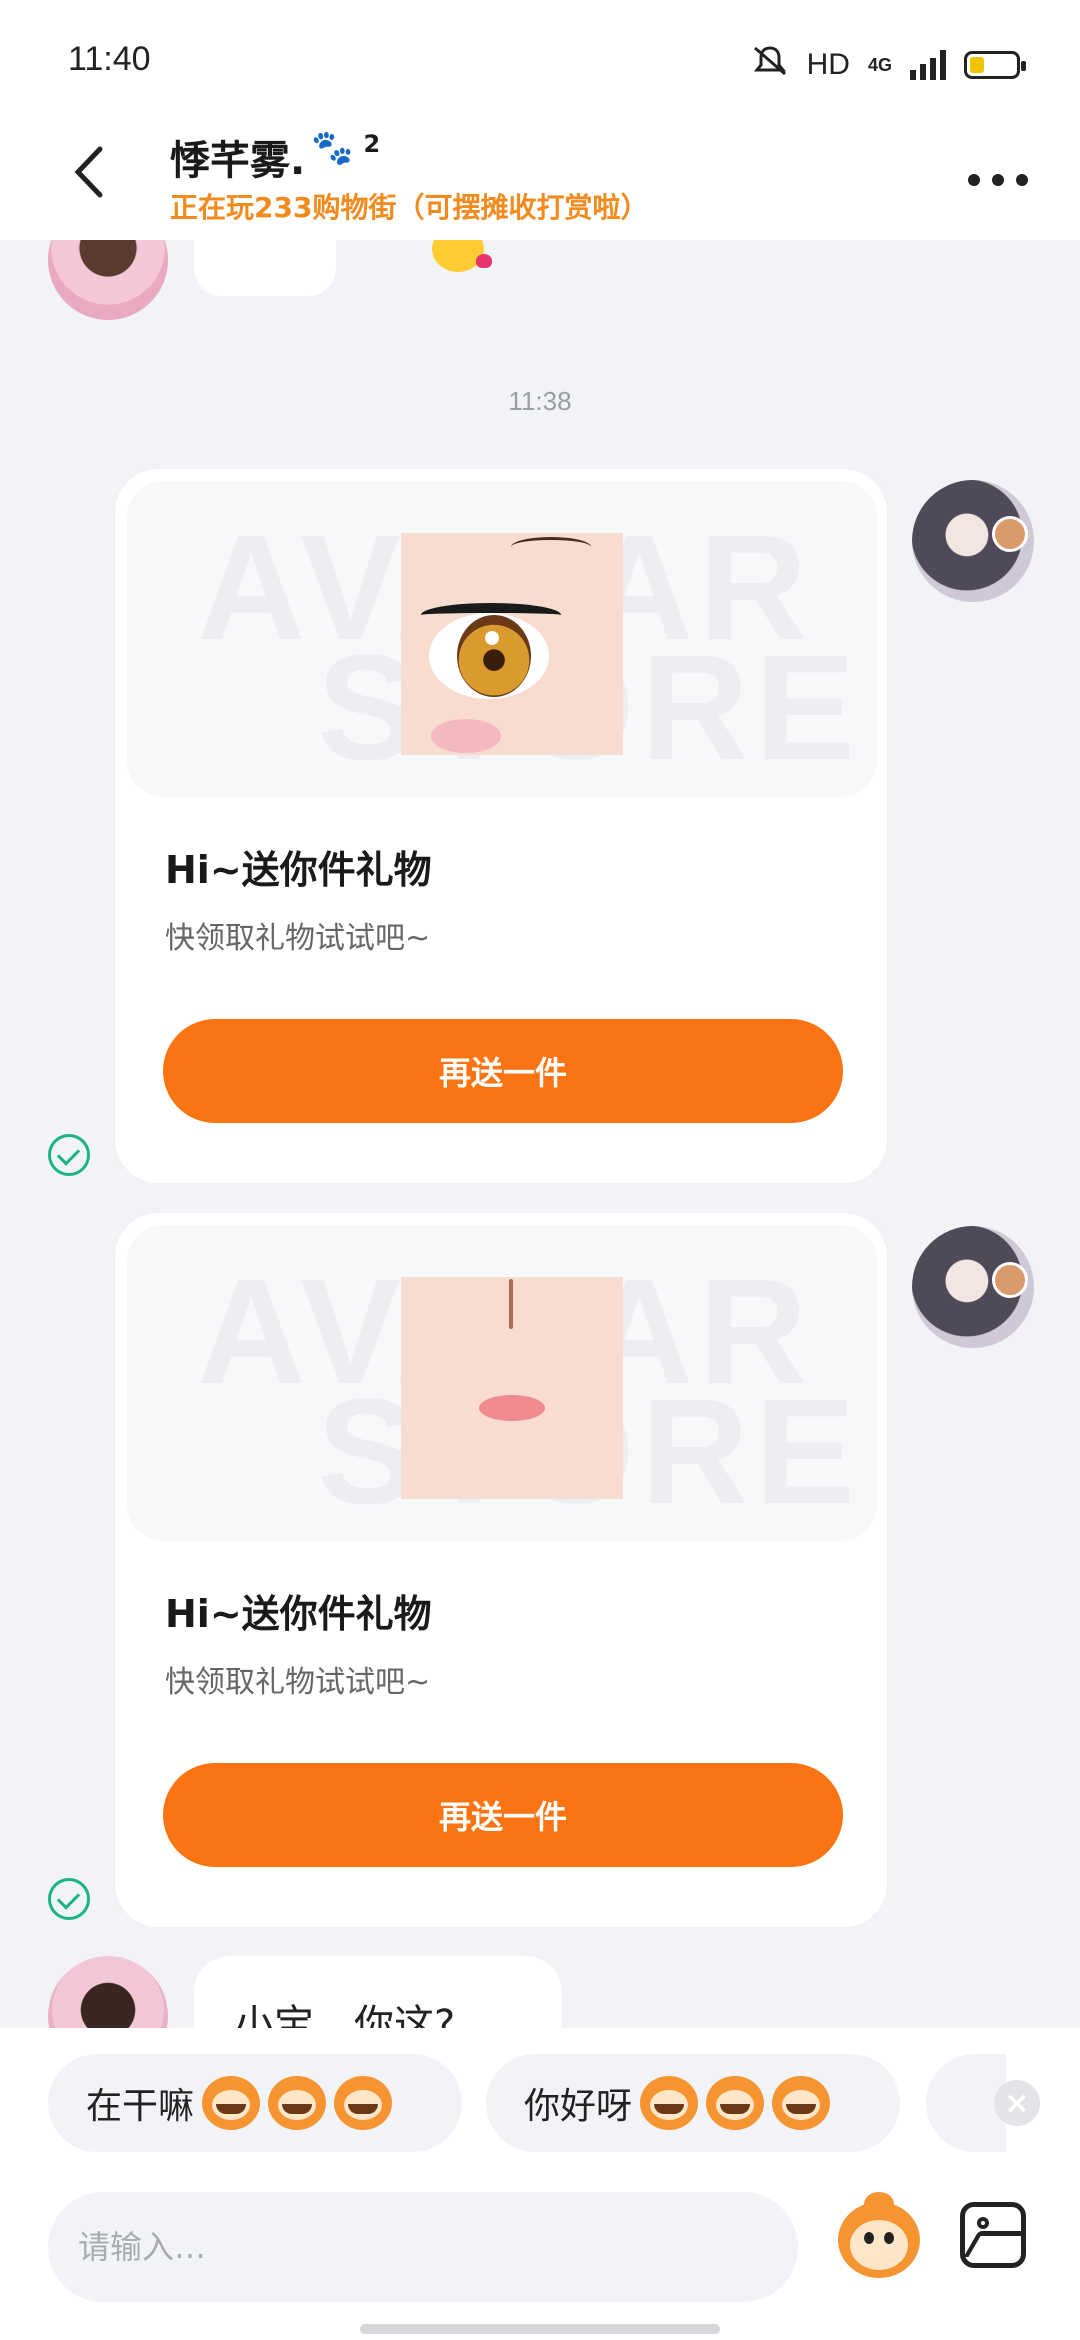 The image size is (1080, 2340). What do you see at coordinates (343, 268) in the screenshot?
I see `emoji-message-bubble` at bounding box center [343, 268].